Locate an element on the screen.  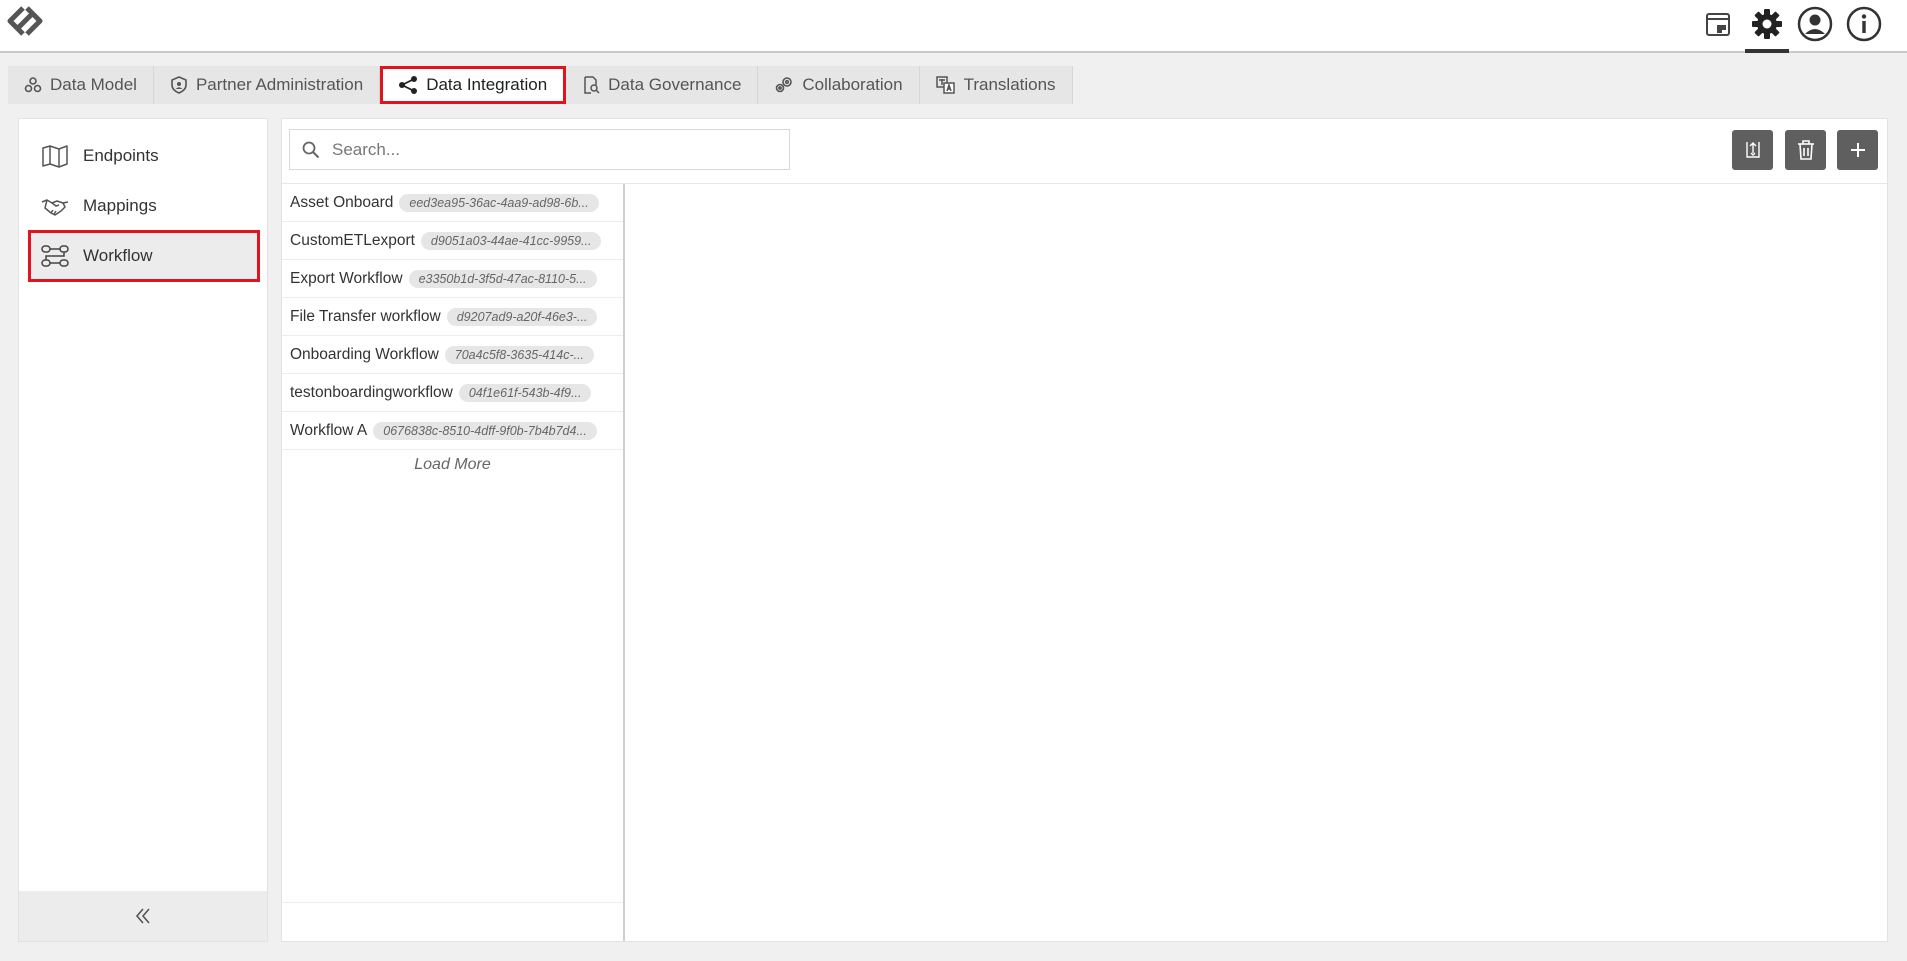
top-header is located at coordinates (953, 26).